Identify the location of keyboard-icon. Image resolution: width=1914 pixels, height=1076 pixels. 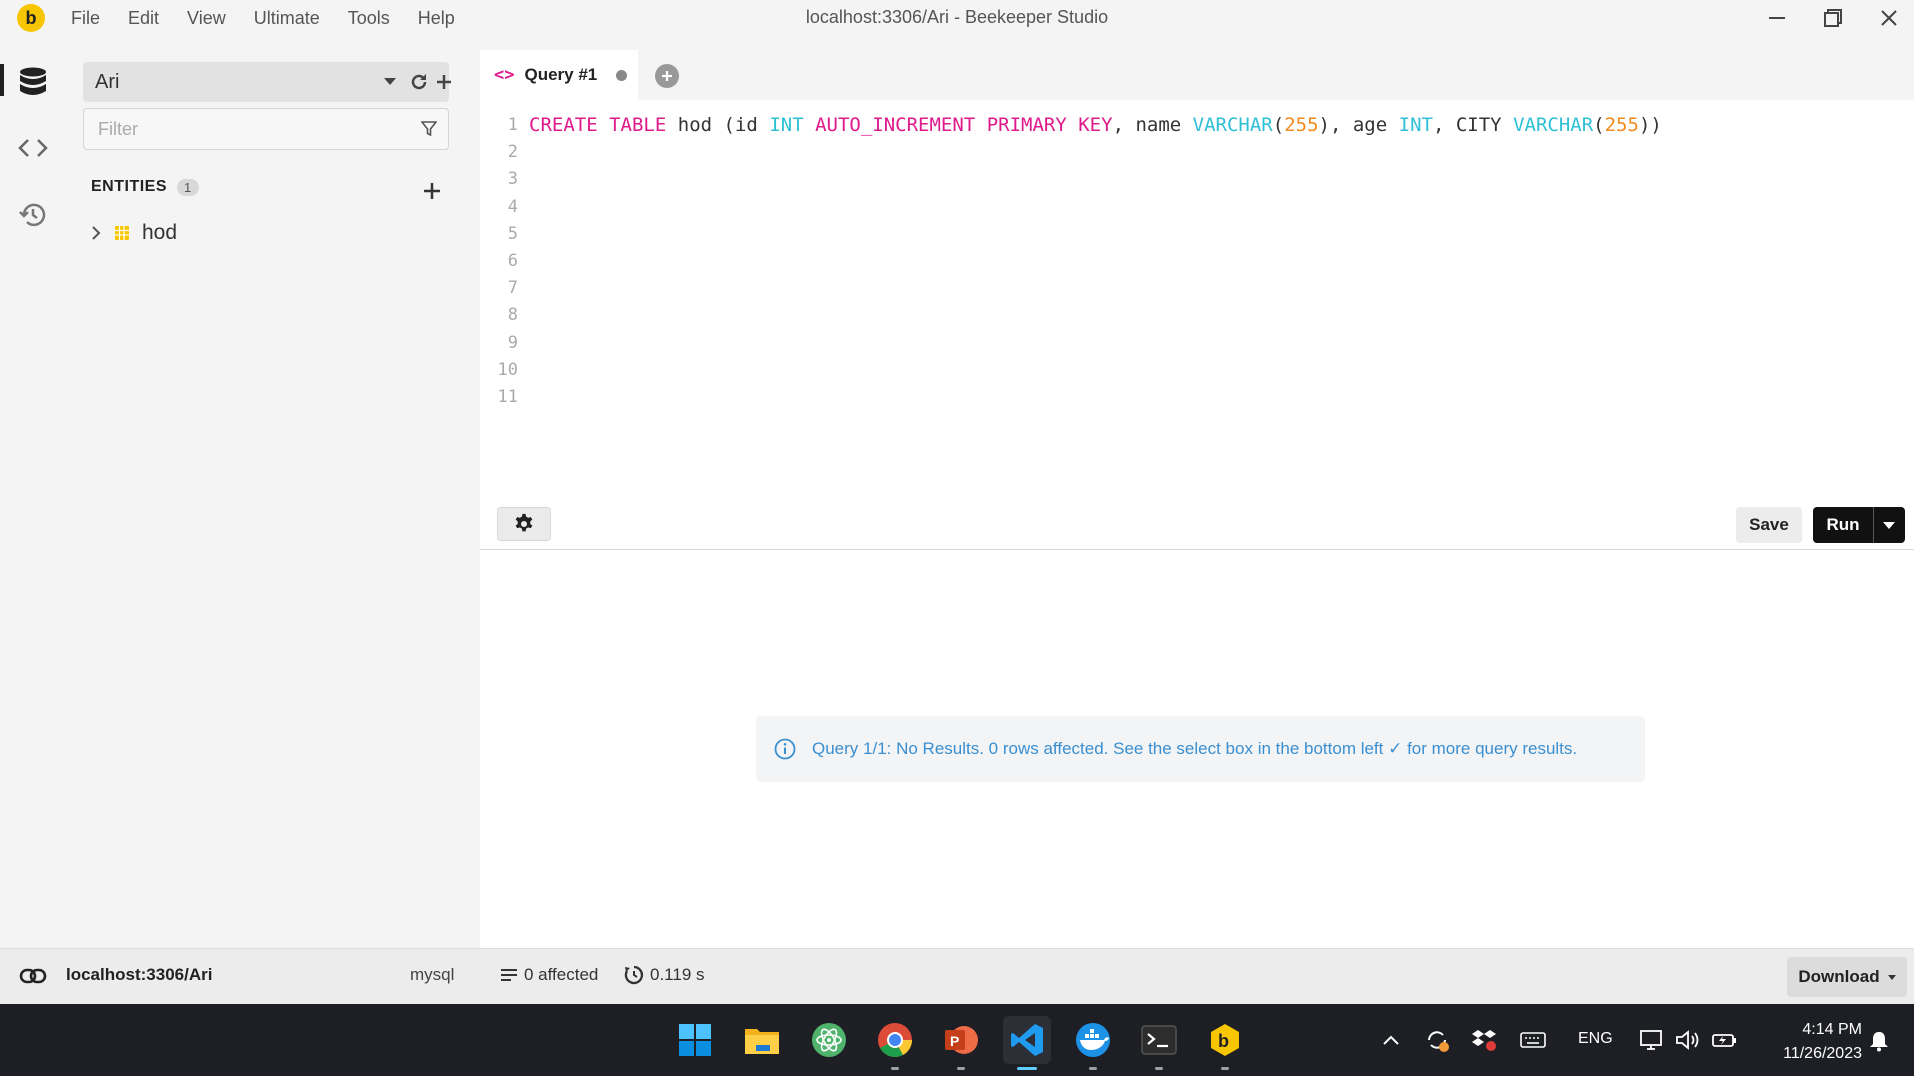
(1533, 1040).